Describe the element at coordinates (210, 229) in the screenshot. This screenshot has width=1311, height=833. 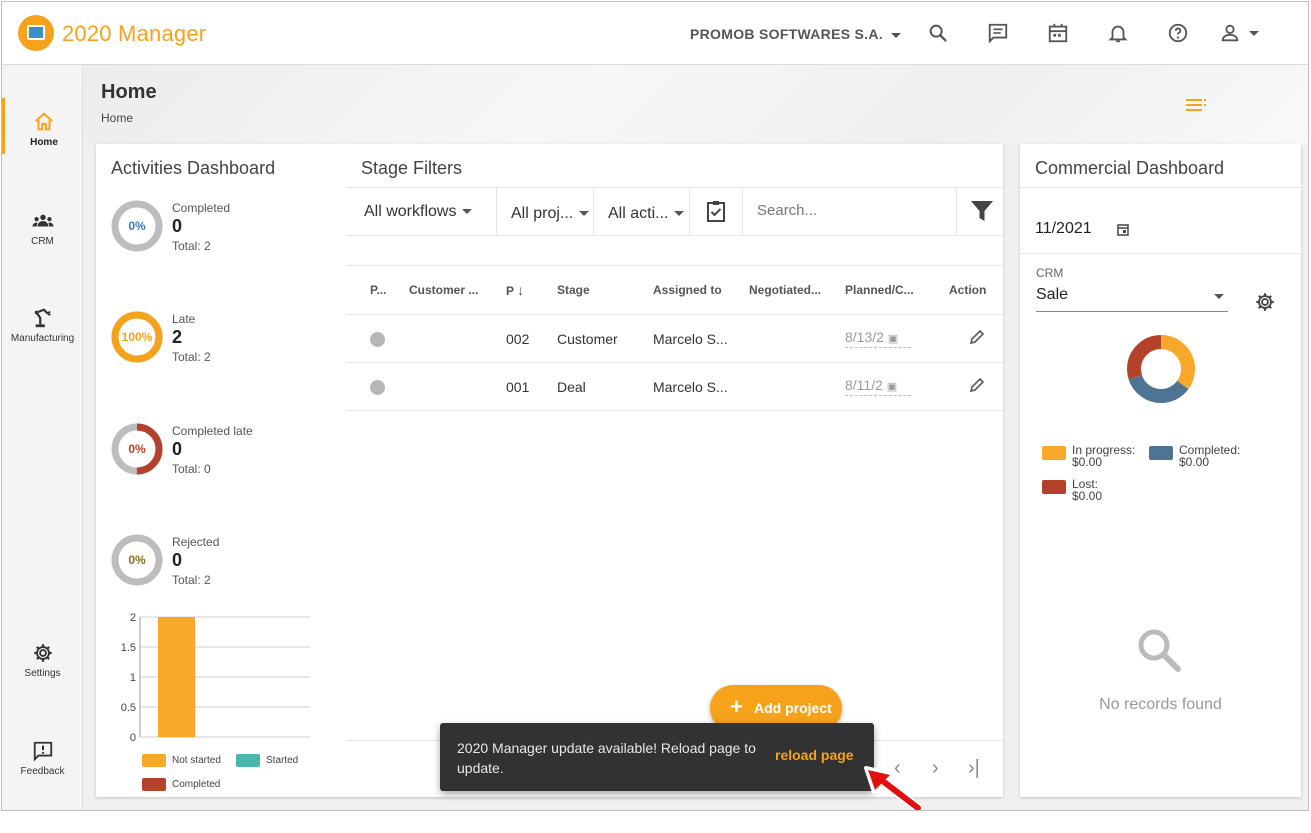
I see `ring-completed: 0% Completed 0 Total: 2` at that location.